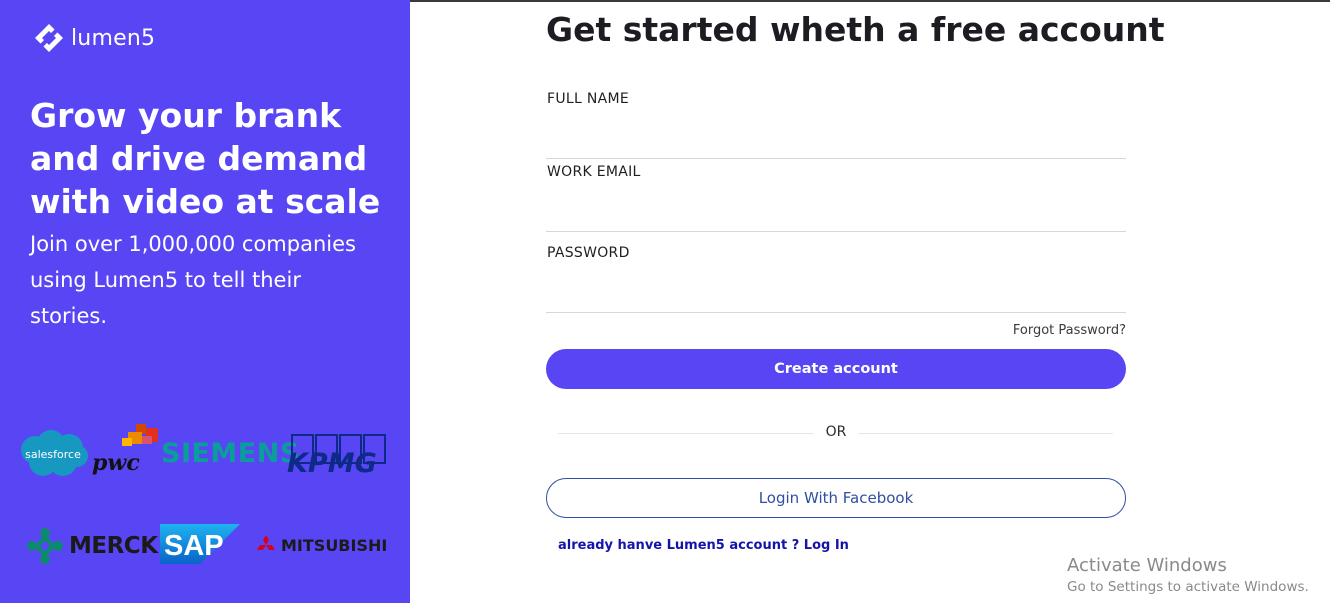  Describe the element at coordinates (116, 463) in the screenshot. I see `pwc-logo-text: pwc` at that location.